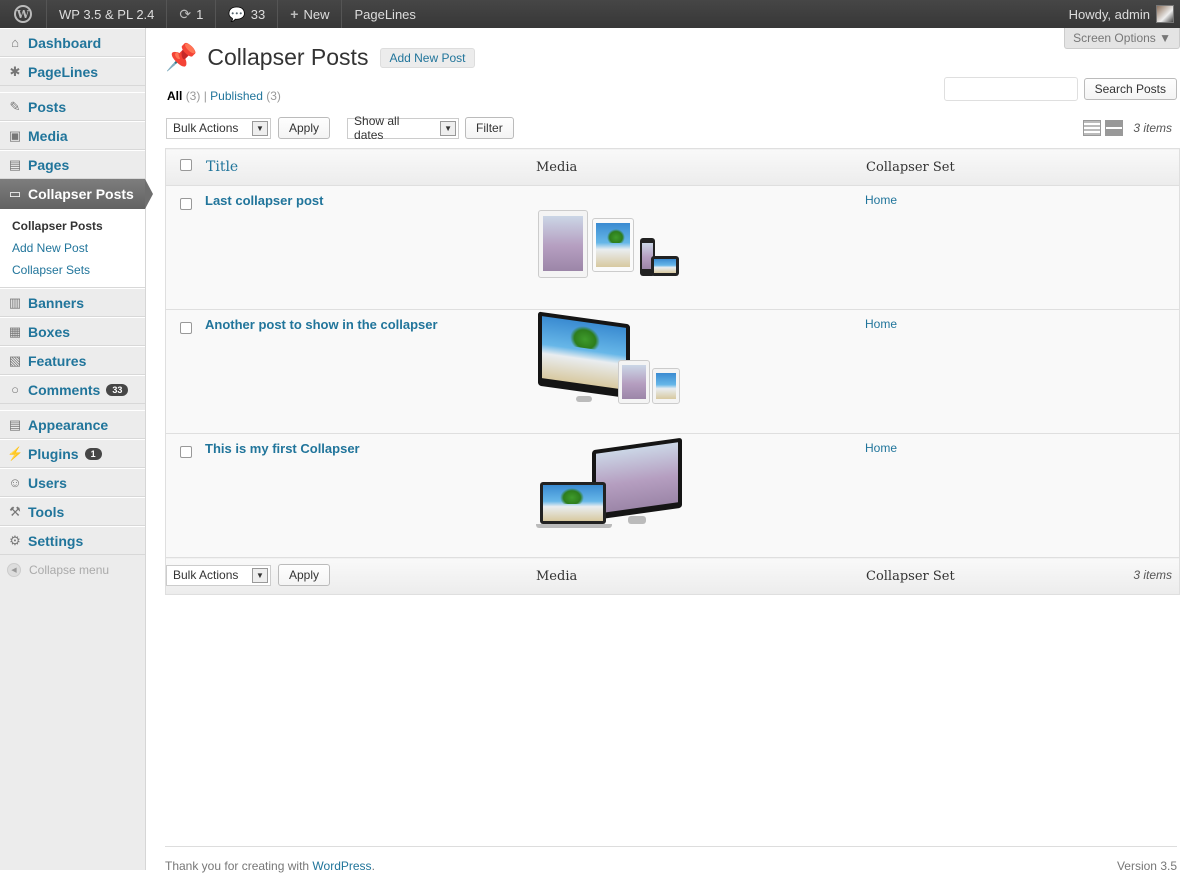 The image size is (1180, 873). Describe the element at coordinates (72, 482) in the screenshot. I see `menu-users: ☺ Users` at that location.